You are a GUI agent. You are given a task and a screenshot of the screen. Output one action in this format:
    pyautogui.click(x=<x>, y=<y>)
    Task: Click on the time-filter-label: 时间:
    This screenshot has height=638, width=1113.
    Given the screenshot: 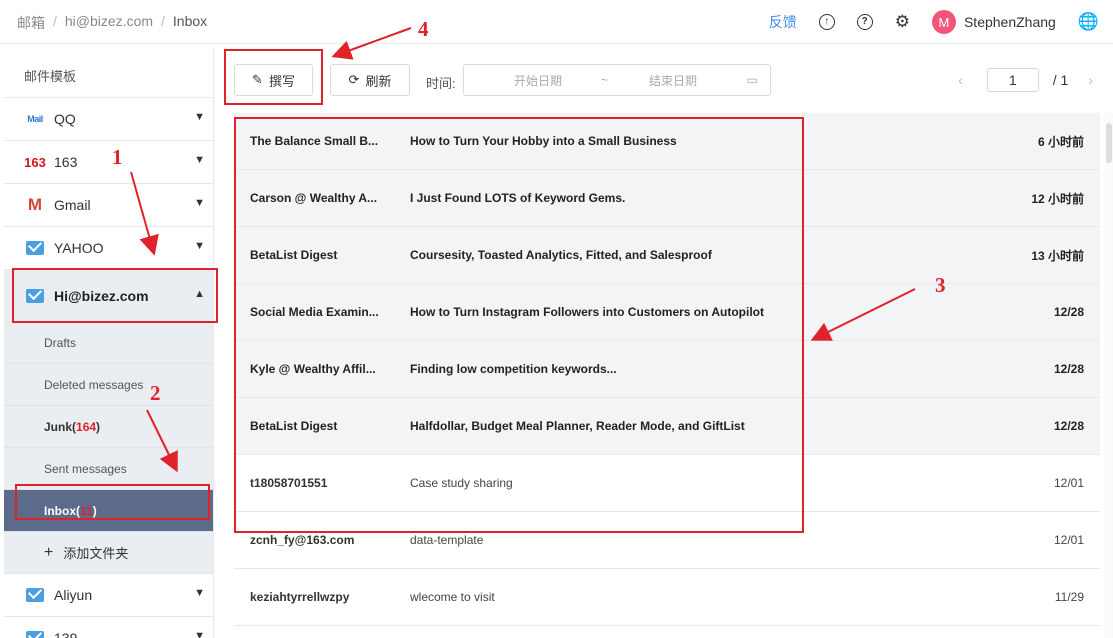 What is the action you would take?
    pyautogui.click(x=441, y=83)
    